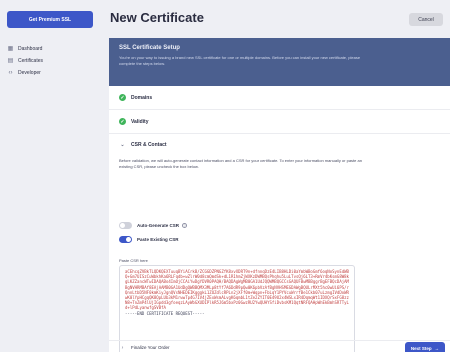 The width and height of the screenshot is (450, 352). What do you see at coordinates (51, 48) in the screenshot?
I see `sidebar-item-dashboard: ▦ Dashboard` at bounding box center [51, 48].